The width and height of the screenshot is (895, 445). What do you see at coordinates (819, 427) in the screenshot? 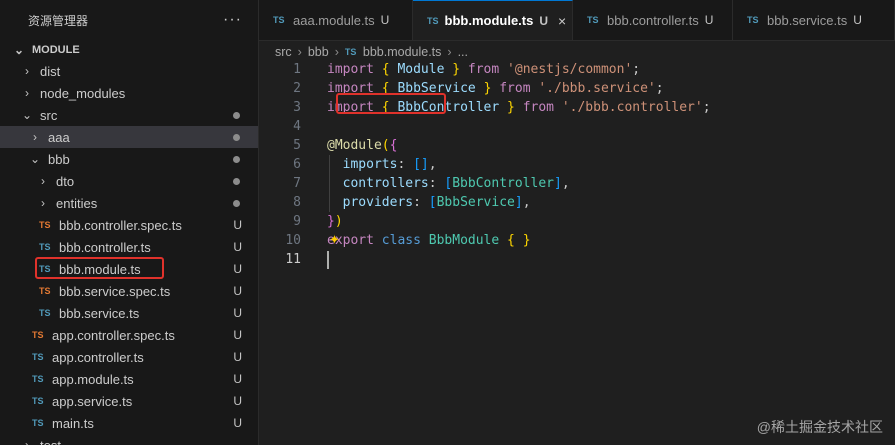
I see `watermark: @稀土掘金技术社区` at bounding box center [819, 427].